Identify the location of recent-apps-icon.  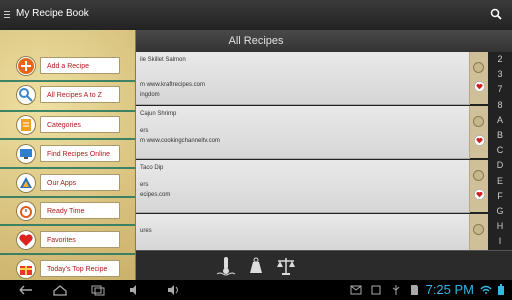
(98, 290).